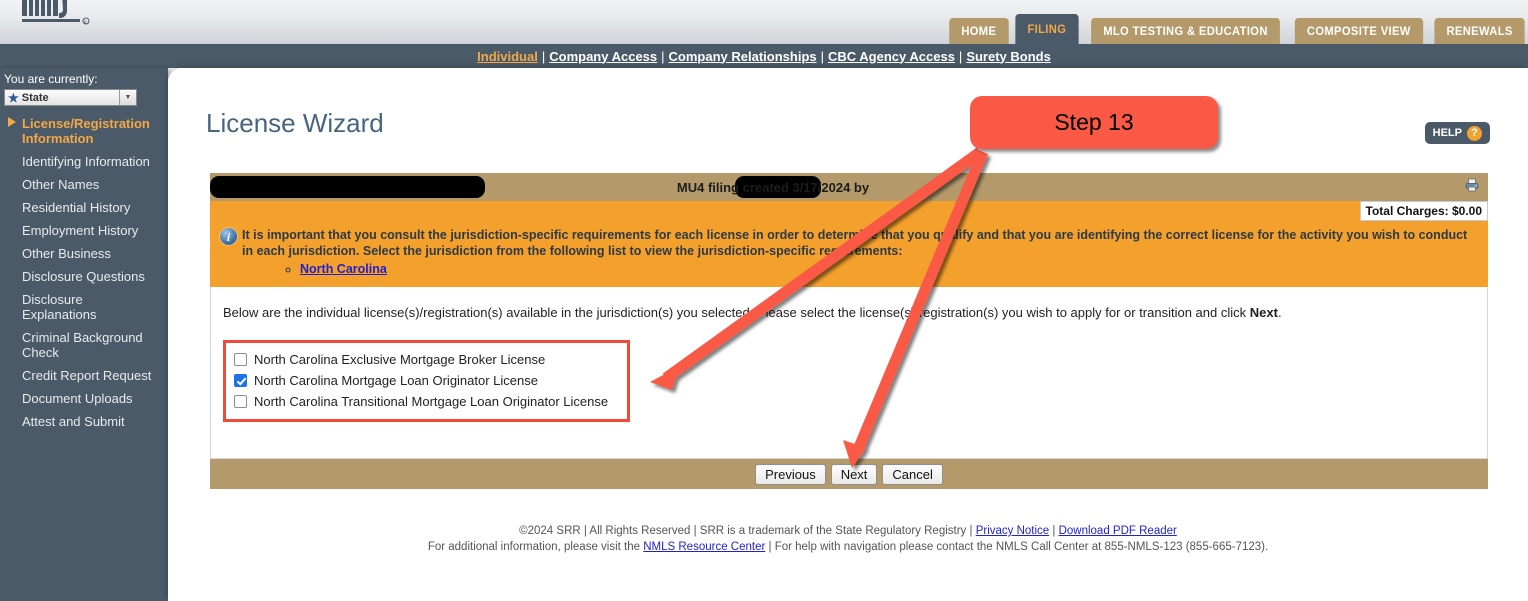 This screenshot has height=601, width=1528. What do you see at coordinates (70, 97) in the screenshot?
I see `context-select-state: ★ State ▼` at bounding box center [70, 97].